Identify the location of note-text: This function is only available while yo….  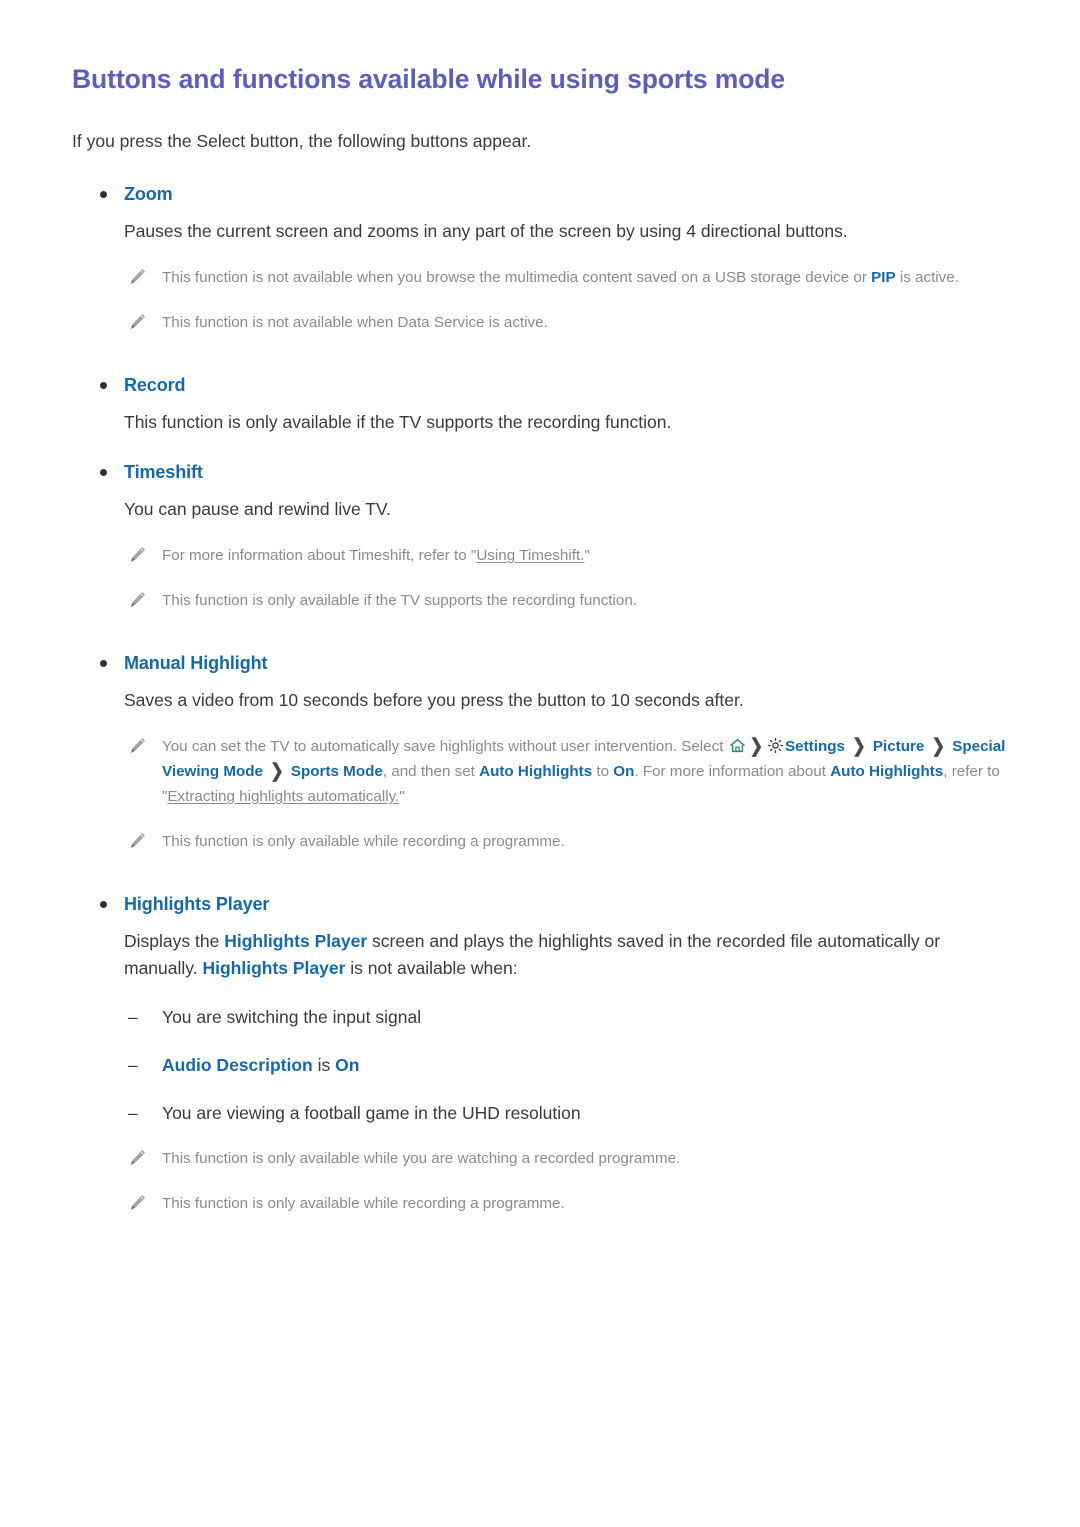
(421, 1158).